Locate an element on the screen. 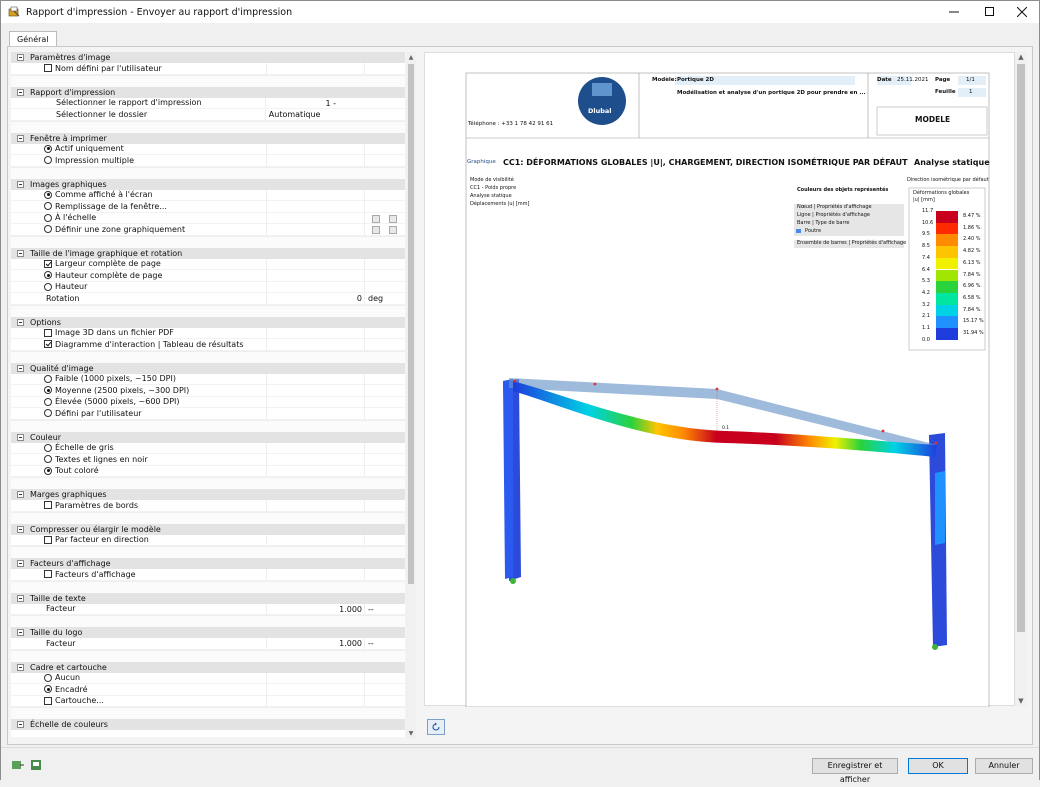  logo-factor-value: 1.000 is located at coordinates (316, 643).